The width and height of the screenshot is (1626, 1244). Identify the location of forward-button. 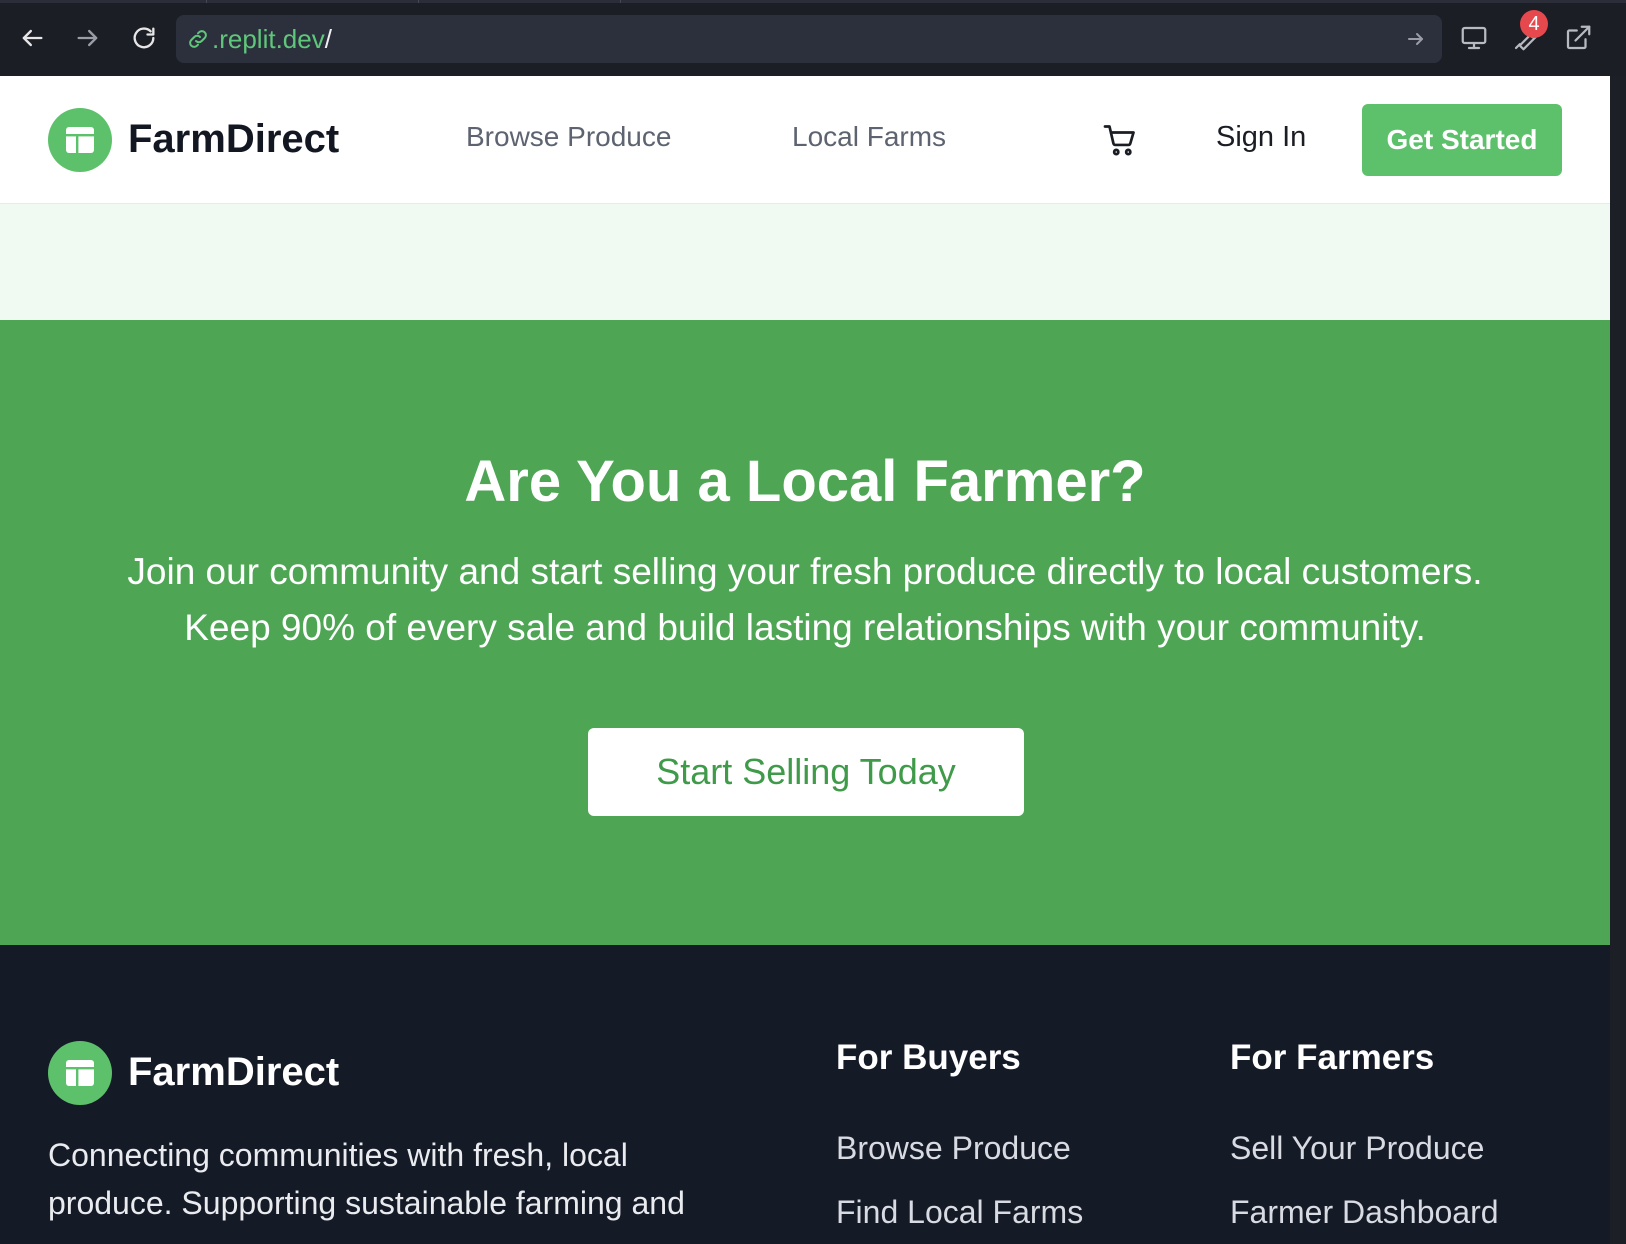
(88, 38).